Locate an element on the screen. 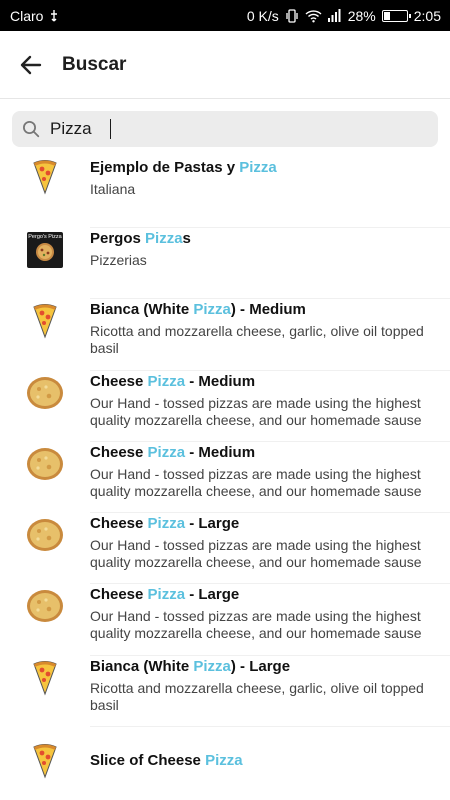 This screenshot has height=800, width=450. item-description: Pizzerias is located at coordinates (118, 260).